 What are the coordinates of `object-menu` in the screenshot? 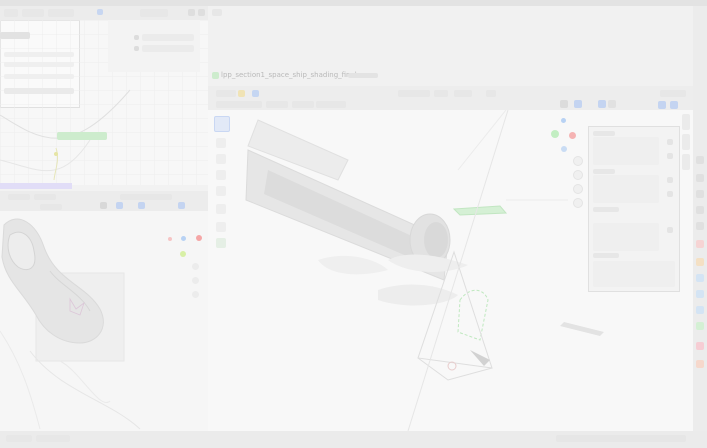 It's located at (336, 104).